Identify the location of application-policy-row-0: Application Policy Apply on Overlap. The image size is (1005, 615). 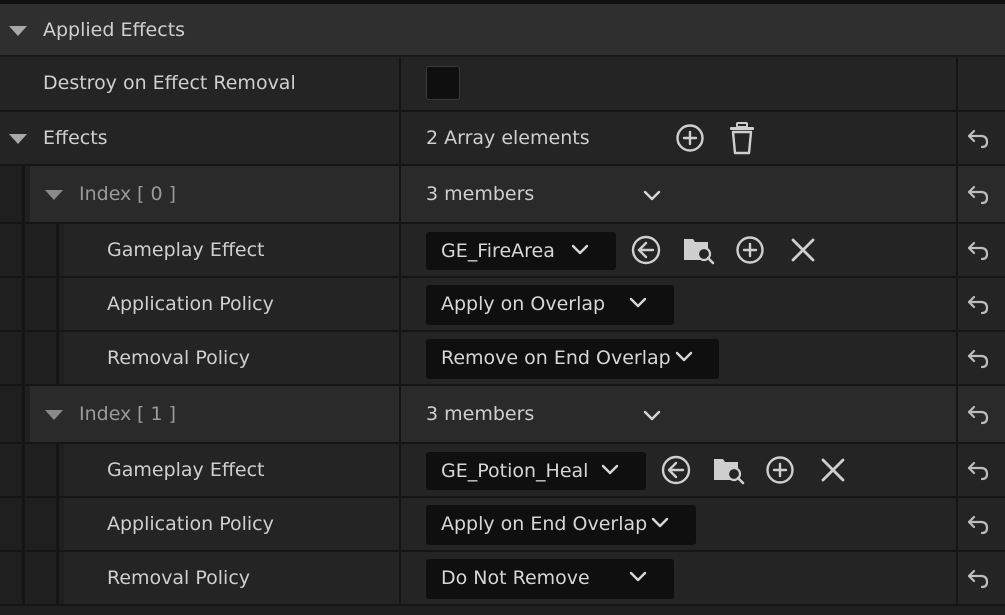
(502, 305).